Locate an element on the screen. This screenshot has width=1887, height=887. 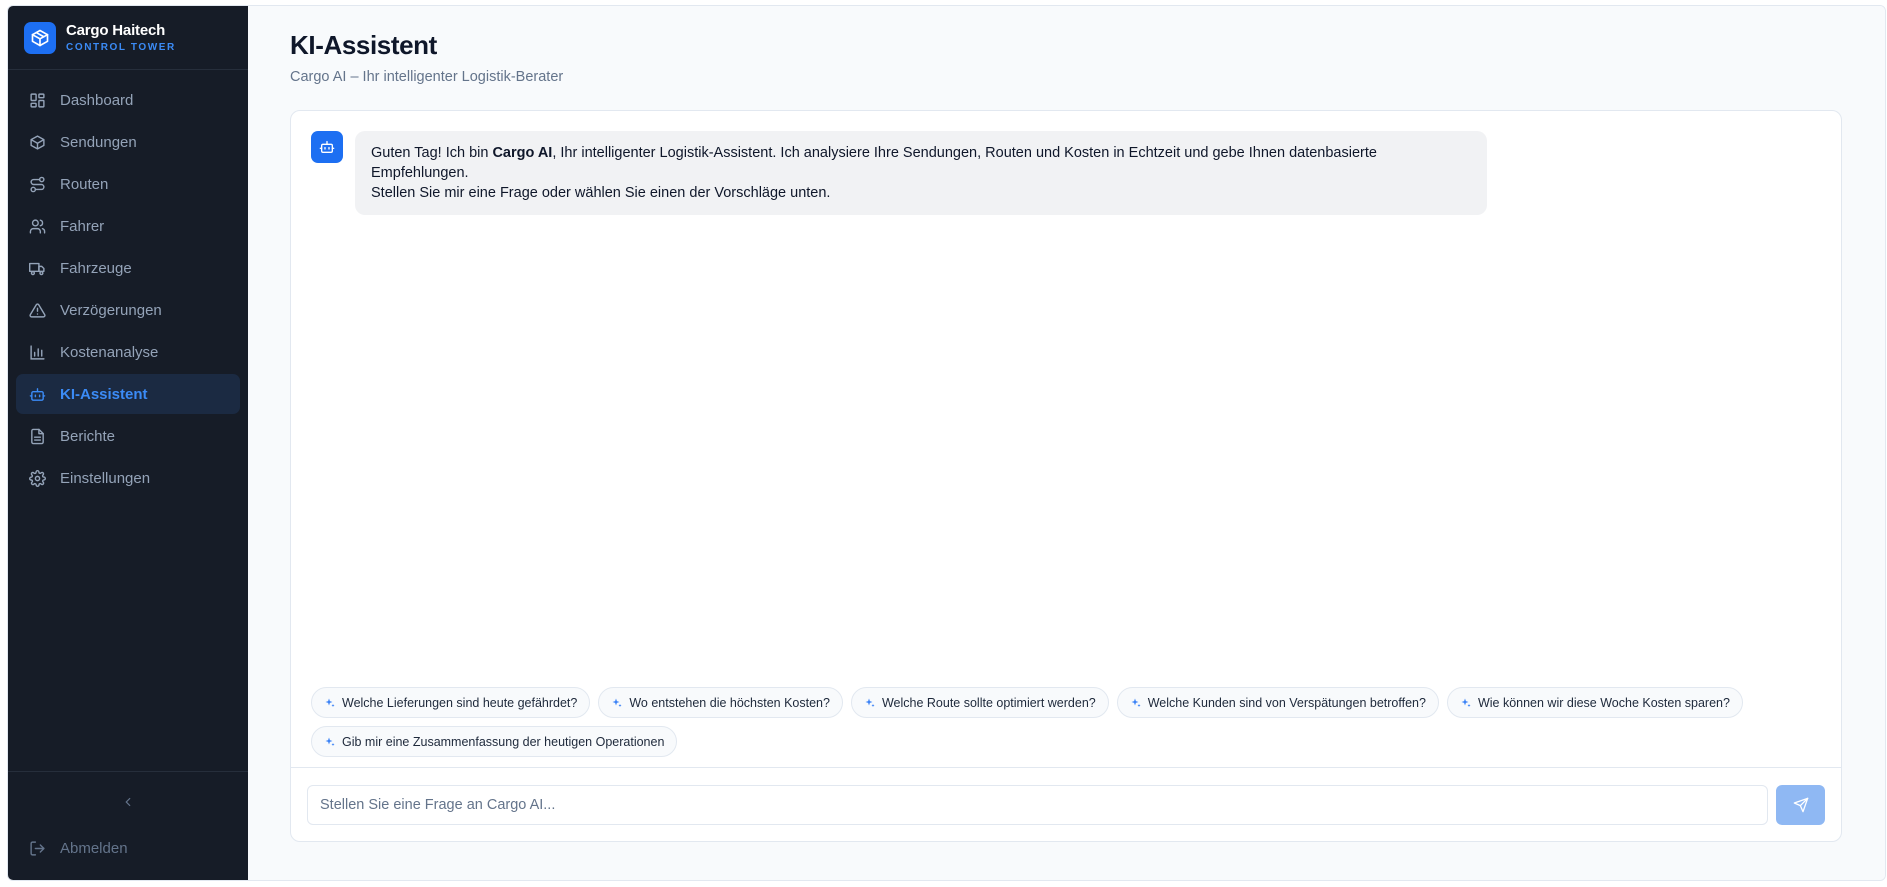
route-icon is located at coordinates (37, 184).